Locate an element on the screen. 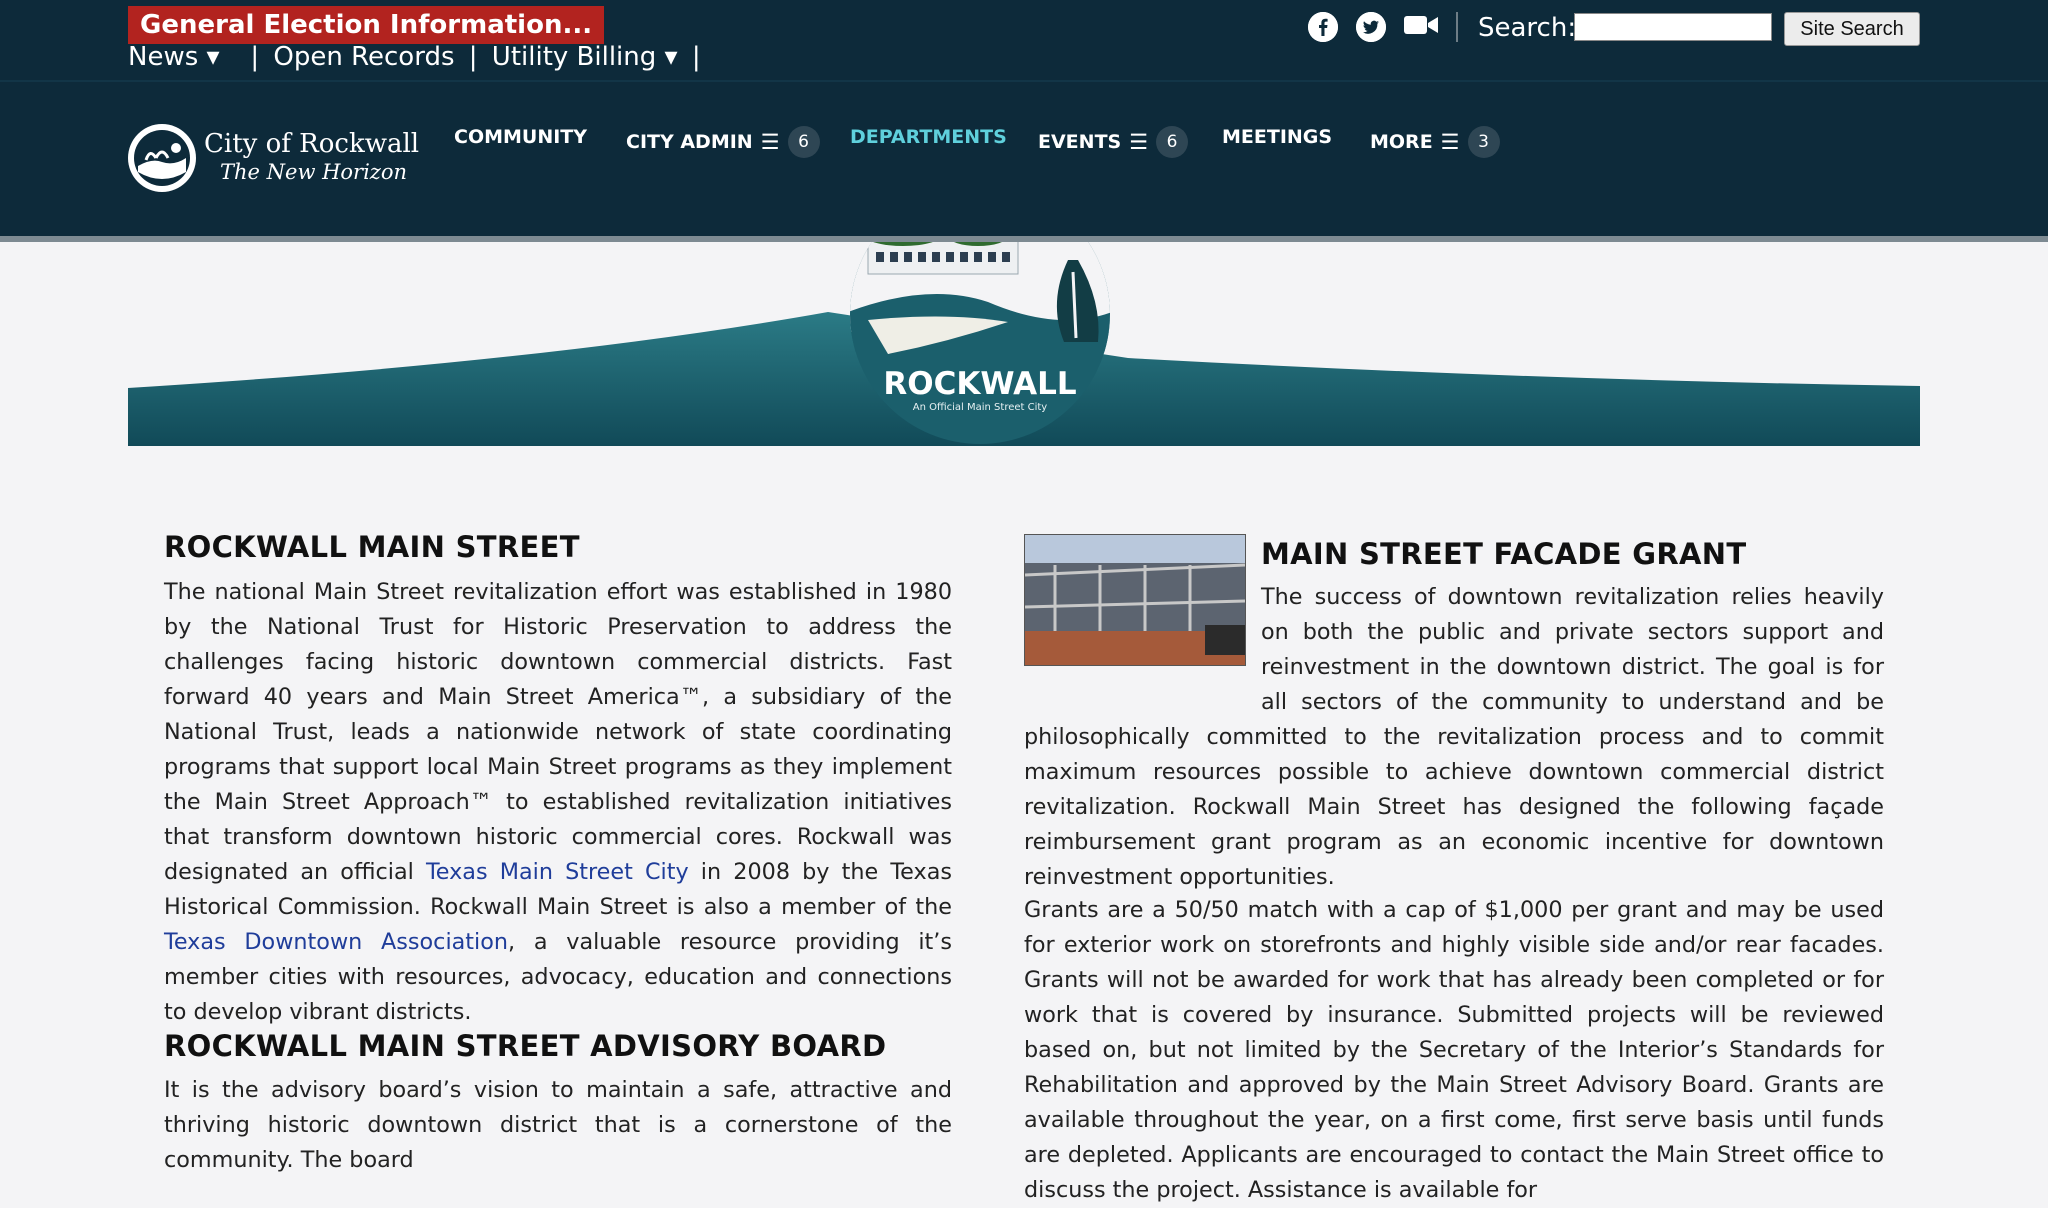  logo-tagline: The New Horizon is located at coordinates (314, 172).